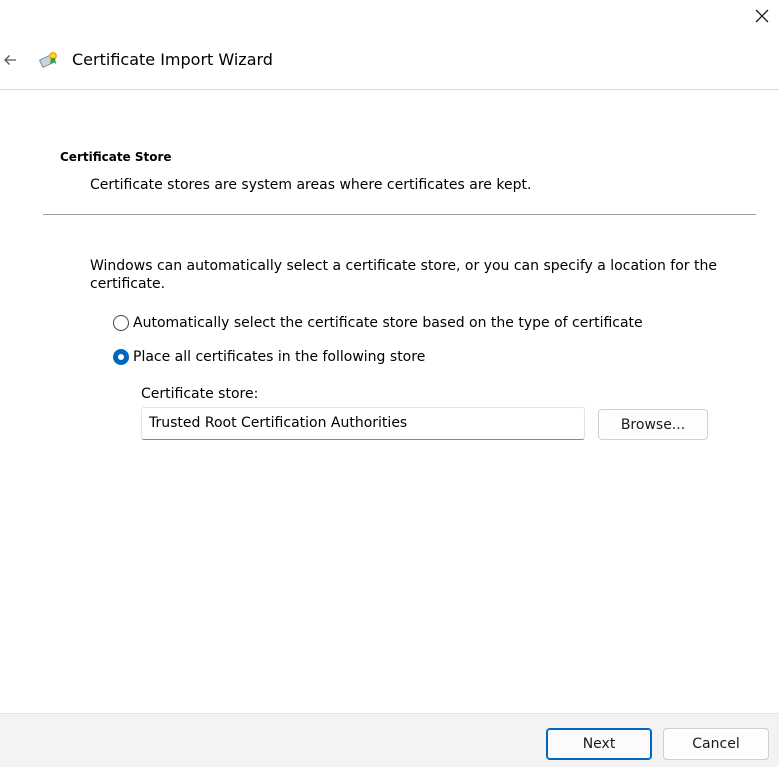 This screenshot has height=767, width=779. I want to click on header-divider, so click(389, 89).